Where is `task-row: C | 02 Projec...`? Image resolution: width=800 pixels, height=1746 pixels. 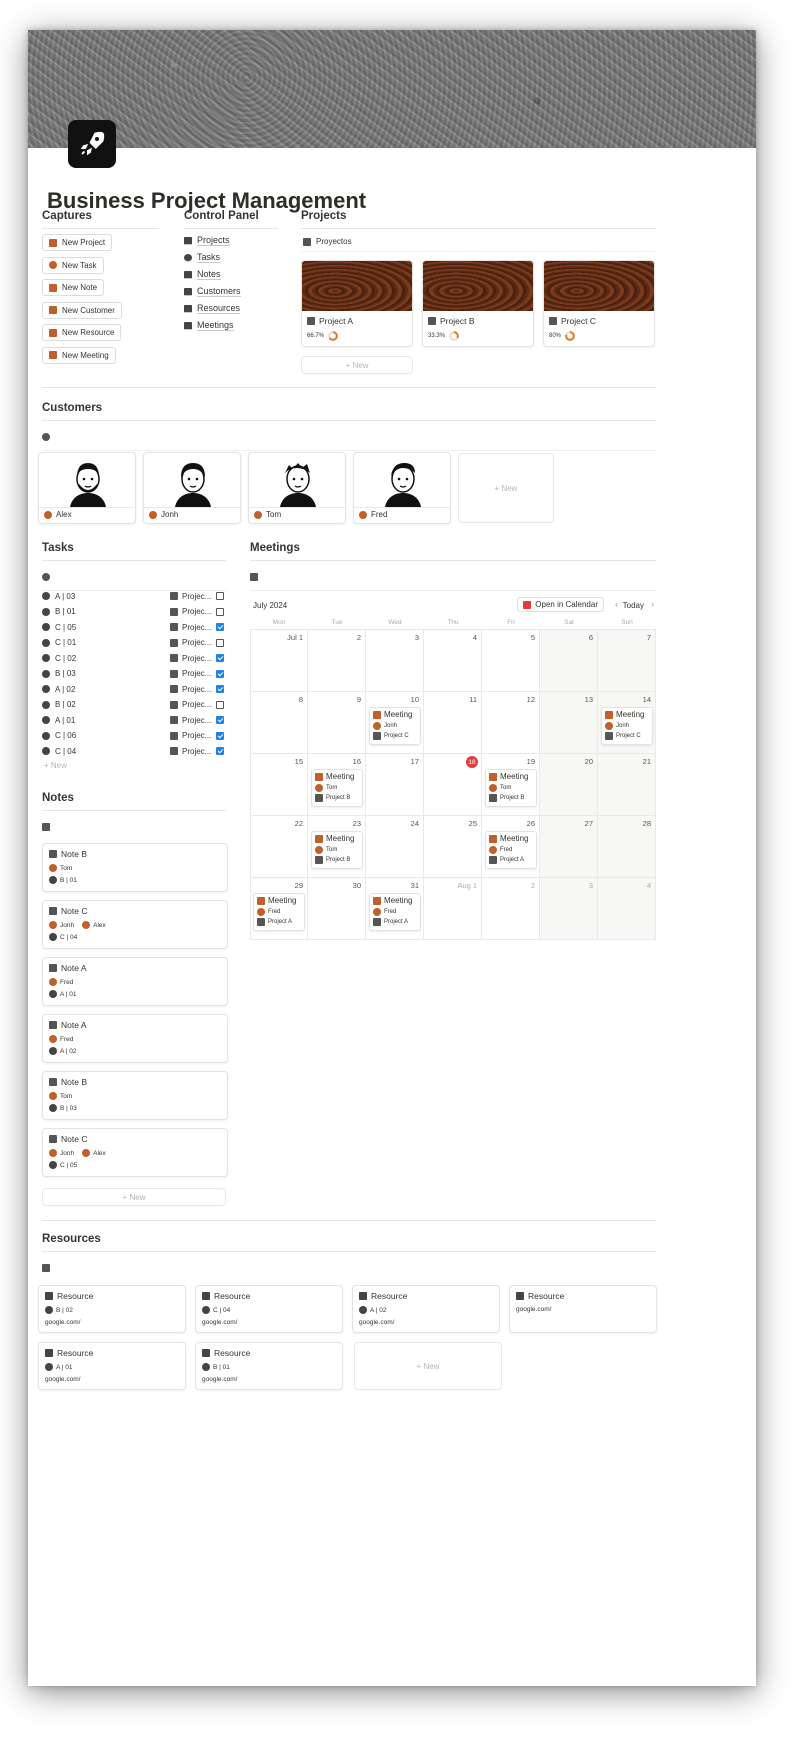 task-row: C | 02 Projec... is located at coordinates (134, 658).